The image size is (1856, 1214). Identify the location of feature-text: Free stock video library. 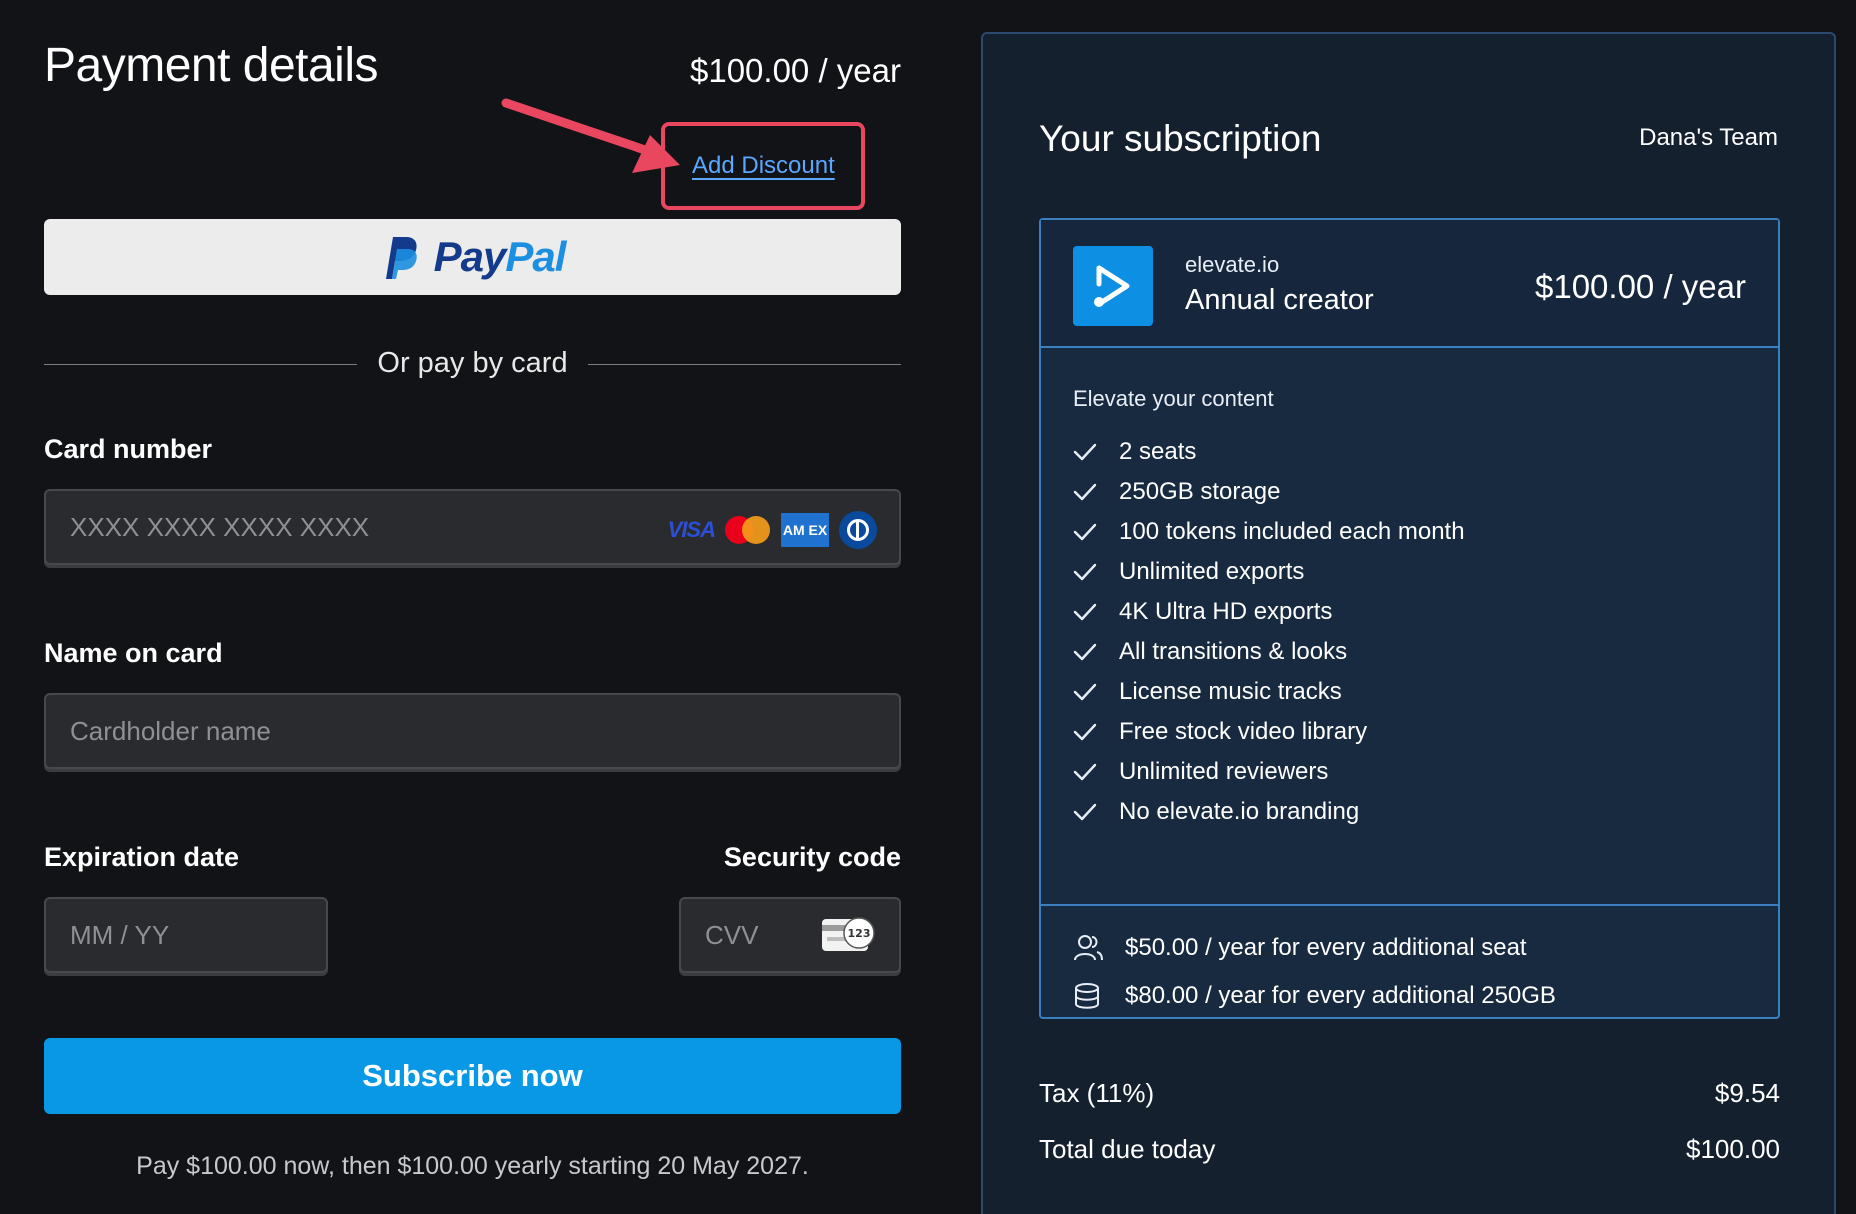
(1243, 731).